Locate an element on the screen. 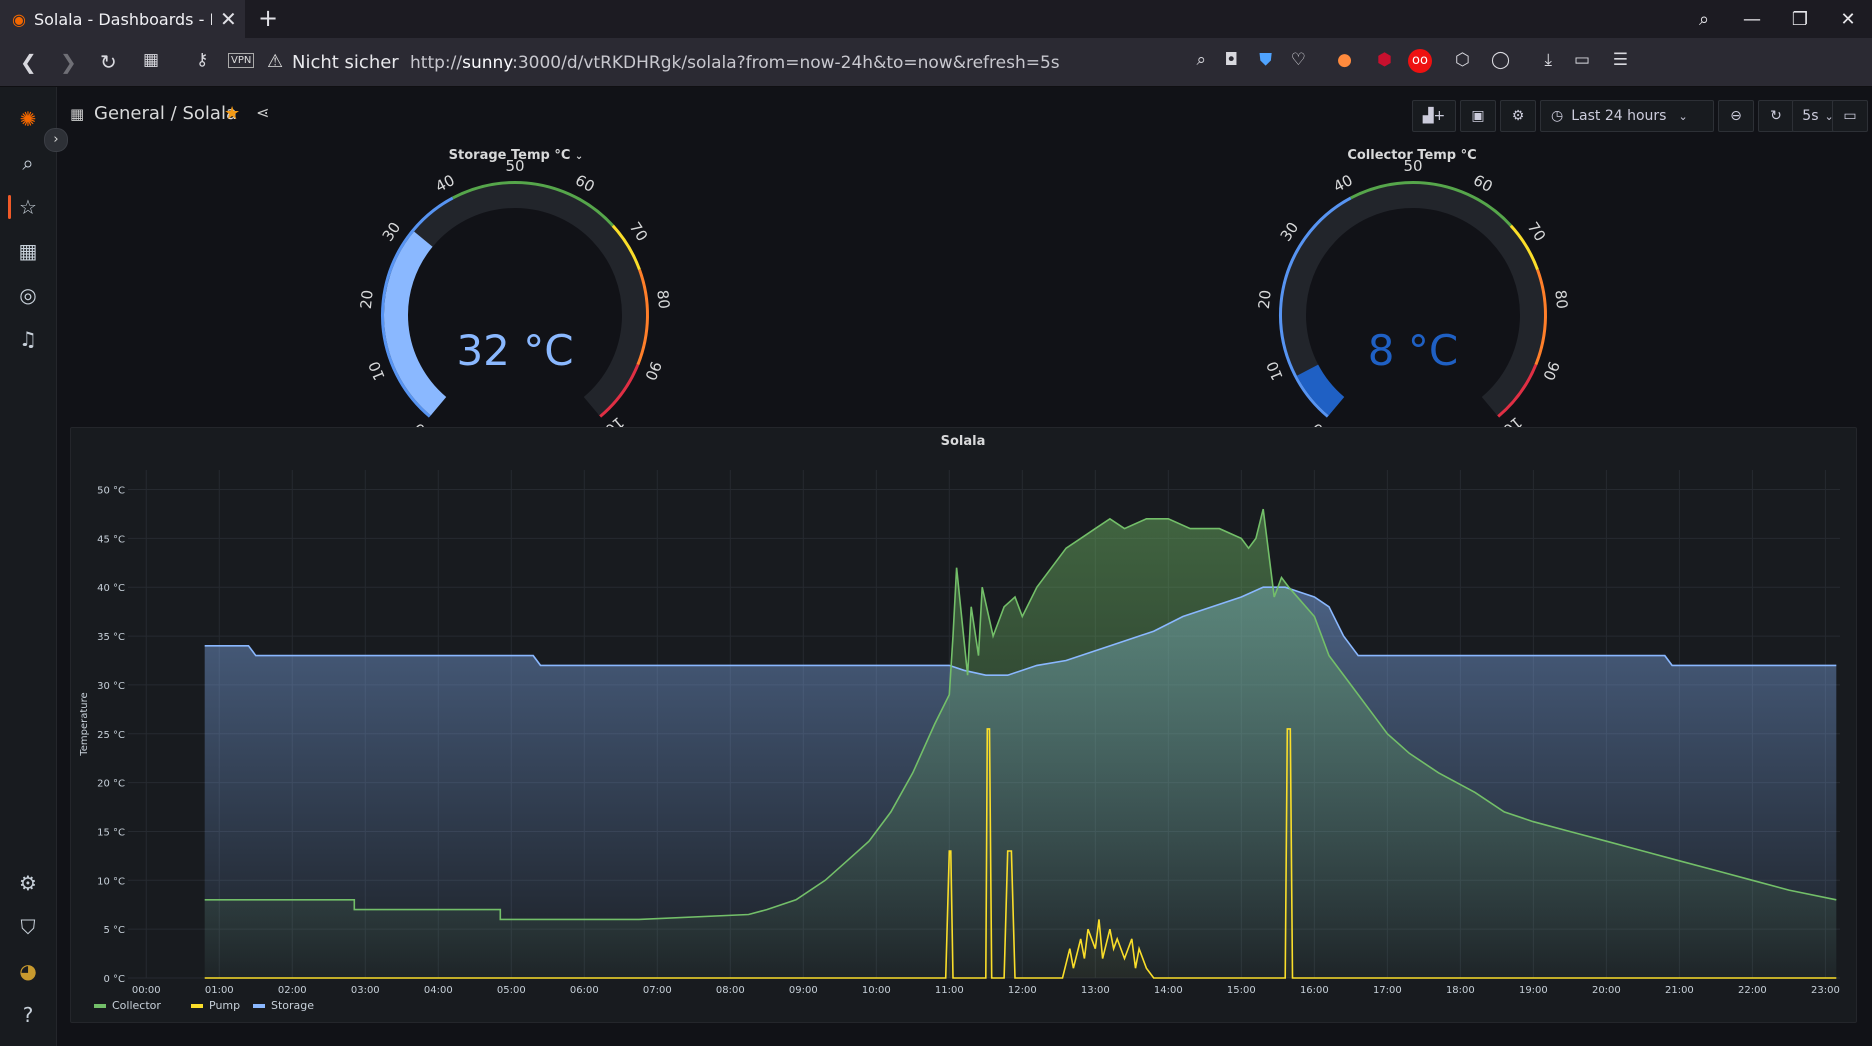 The width and height of the screenshot is (1872, 1046). x-tick-label: 18:00 is located at coordinates (1460, 990).